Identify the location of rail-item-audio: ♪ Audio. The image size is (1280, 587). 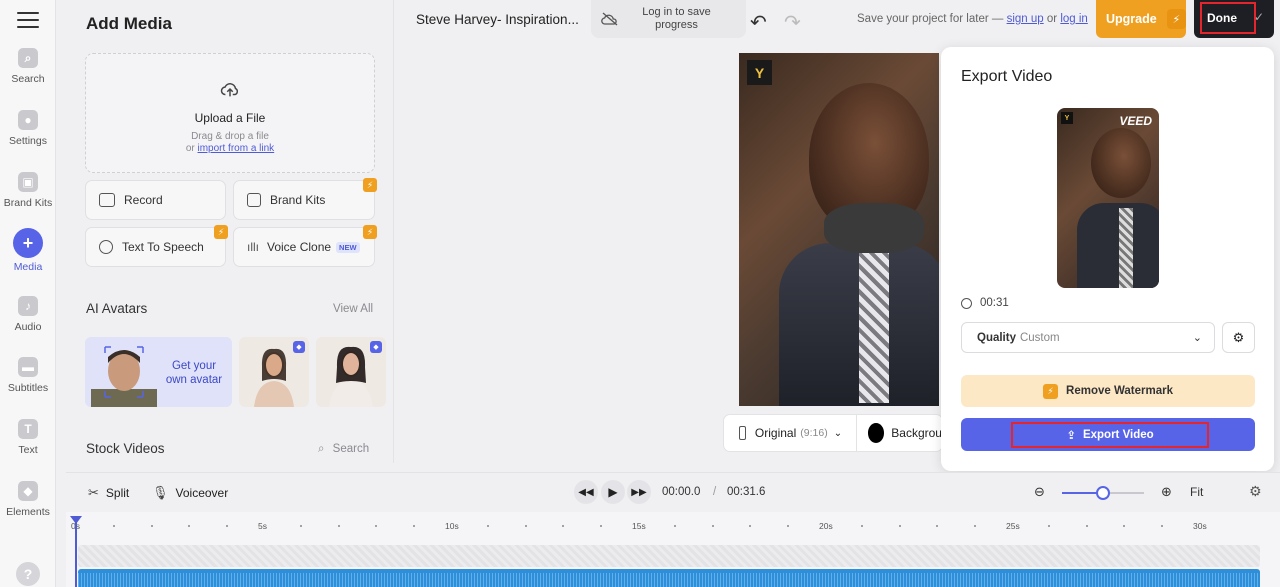
(28, 314).